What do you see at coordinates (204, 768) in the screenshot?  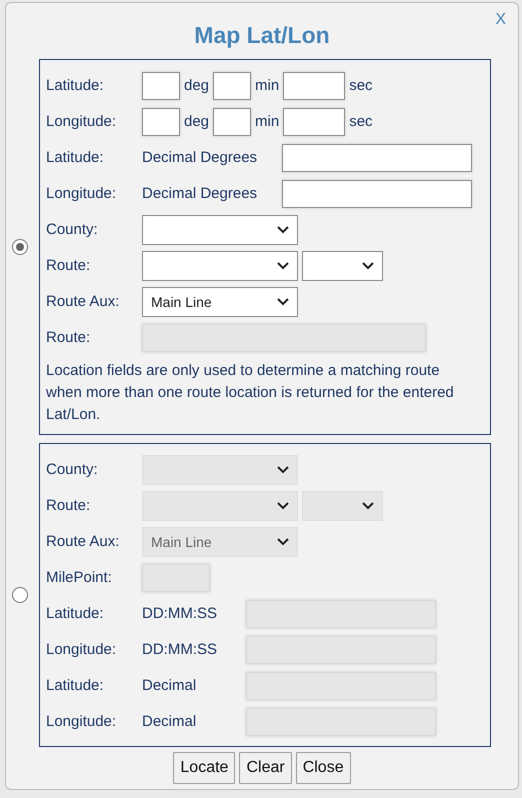 I see `dialog-button: Locate` at bounding box center [204, 768].